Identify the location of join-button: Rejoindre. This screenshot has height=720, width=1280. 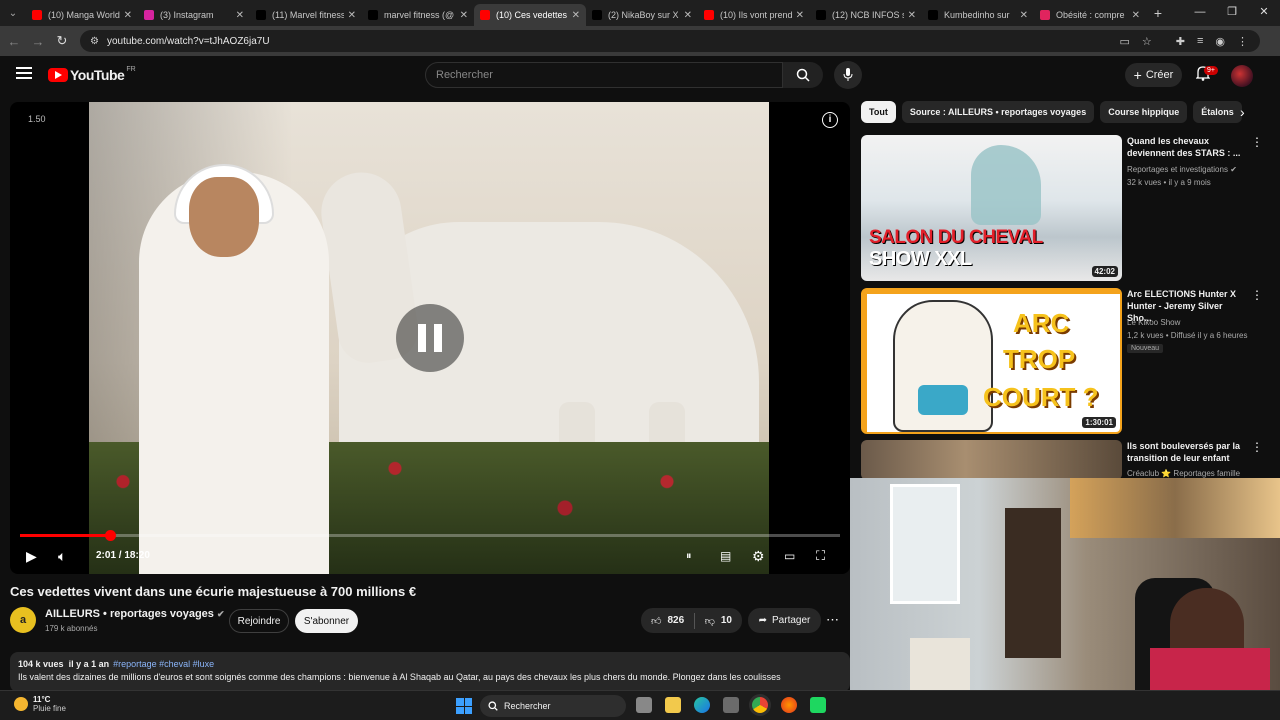
(259, 621).